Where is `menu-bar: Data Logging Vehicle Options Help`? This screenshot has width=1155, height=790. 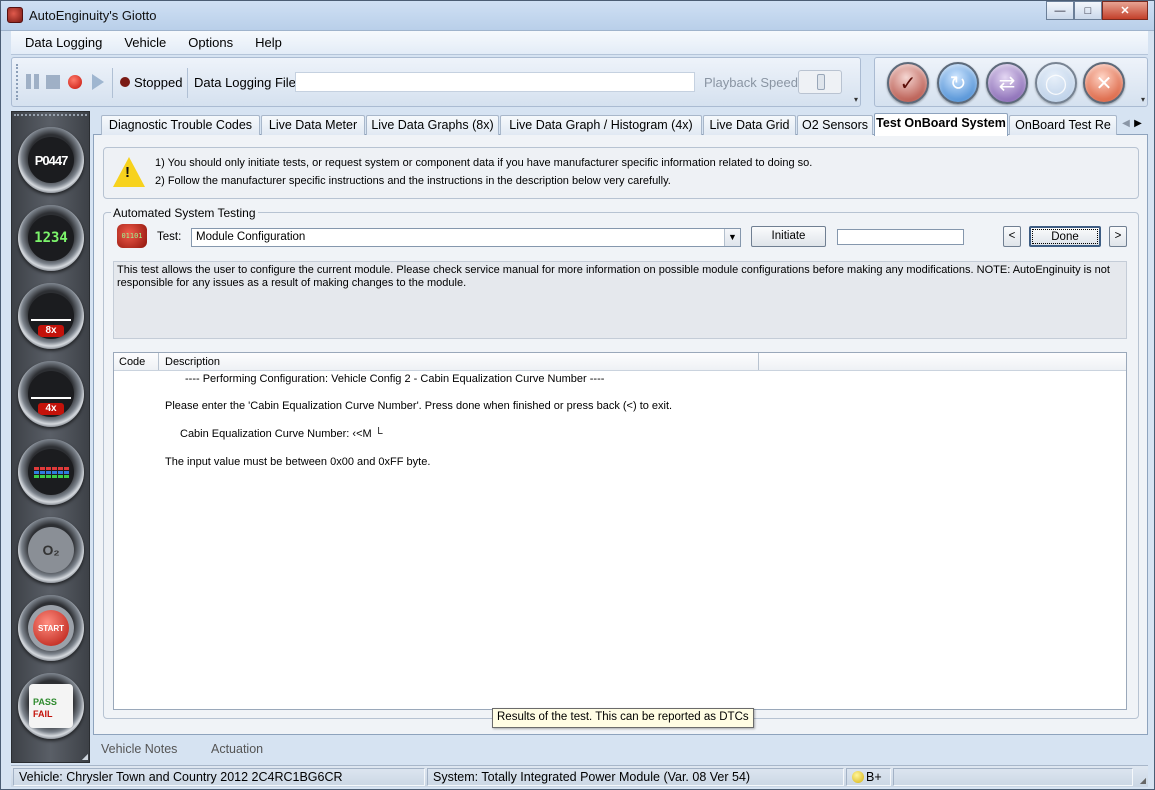
menu-bar: Data Logging Vehicle Options Help is located at coordinates (579, 43).